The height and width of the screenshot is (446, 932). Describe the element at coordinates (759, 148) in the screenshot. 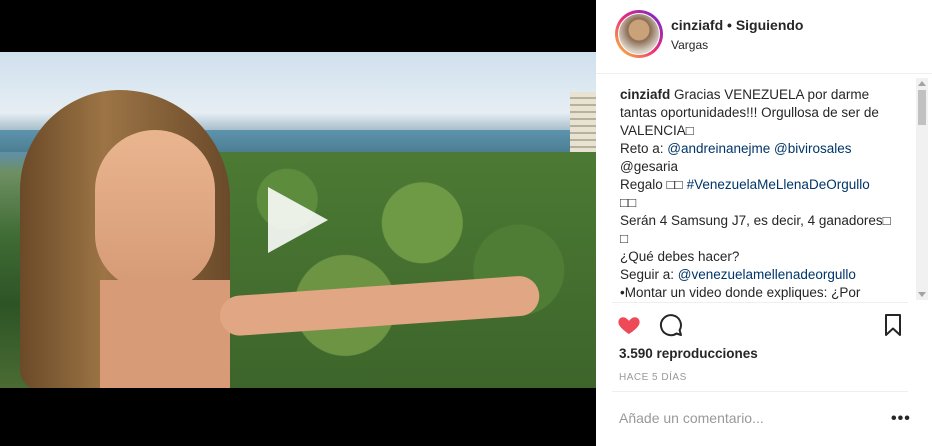

I see `caption-link: @andreinanejme @bivirosales` at that location.